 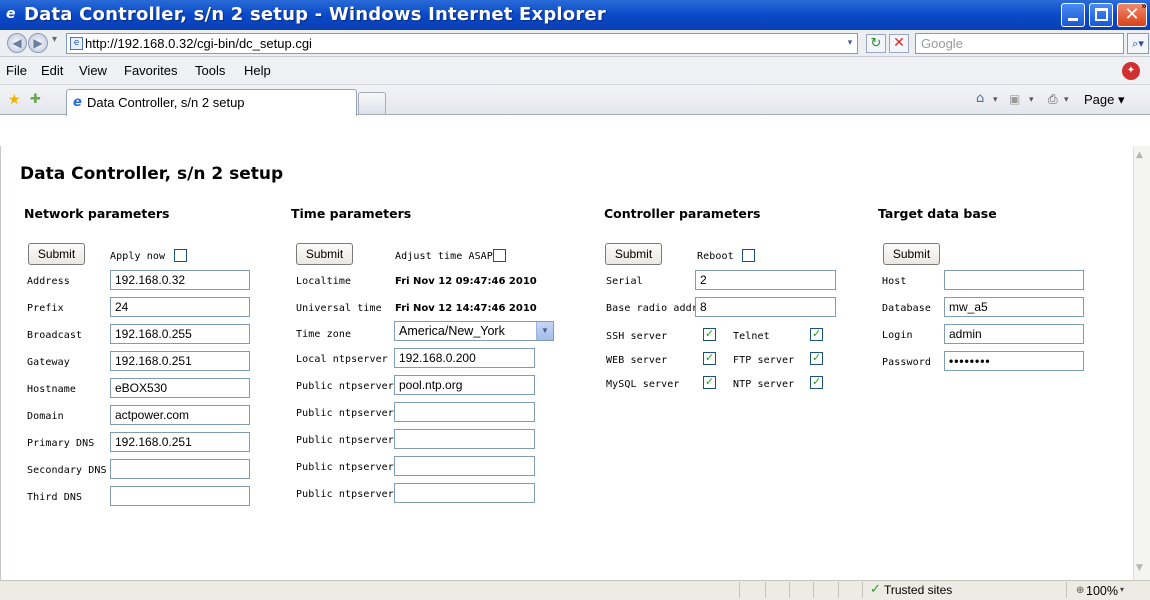 What do you see at coordinates (351, 440) in the screenshot?
I see `public-ntpserver-3-label: Public ntpserver 3` at bounding box center [351, 440].